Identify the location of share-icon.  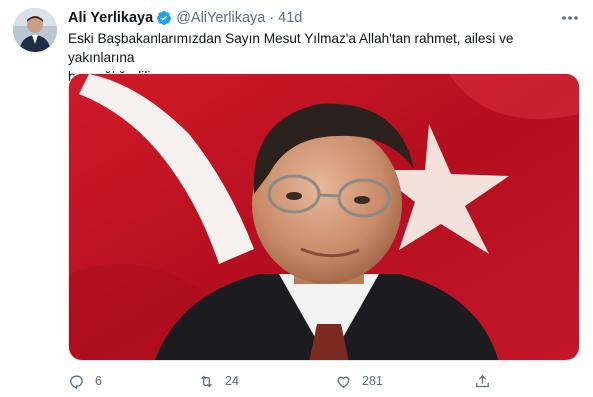
(482, 380).